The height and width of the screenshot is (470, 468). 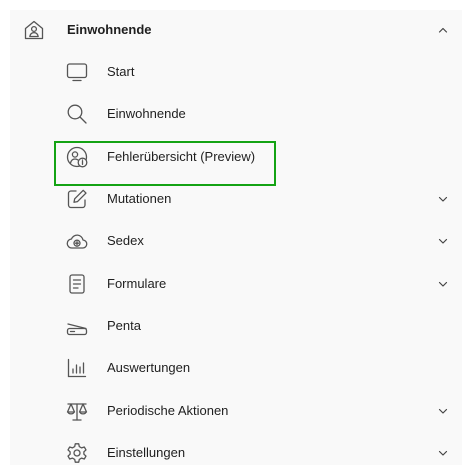 What do you see at coordinates (121, 71) in the screenshot?
I see `sidebar-item-label: Start` at bounding box center [121, 71].